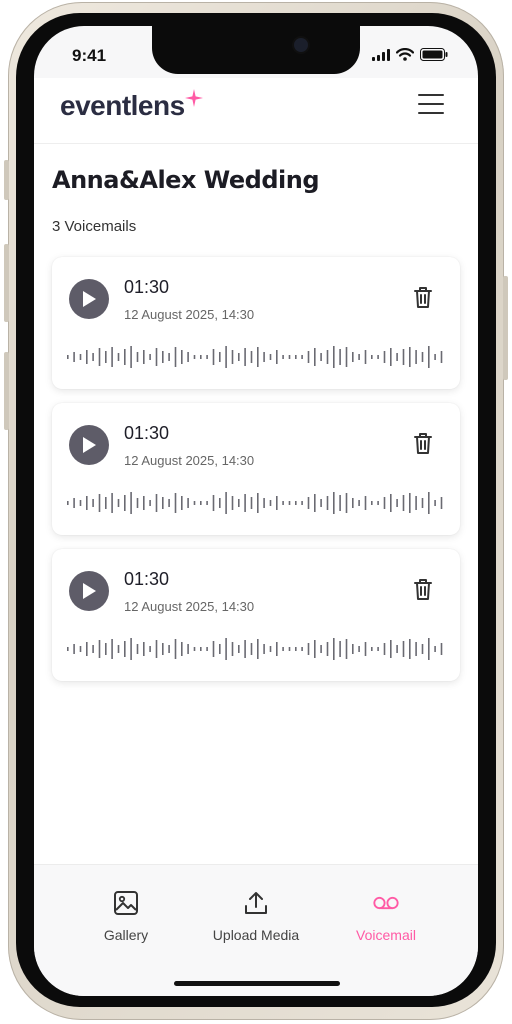 This screenshot has height=1024, width=512. I want to click on app-logo: eventlens, so click(122, 106).